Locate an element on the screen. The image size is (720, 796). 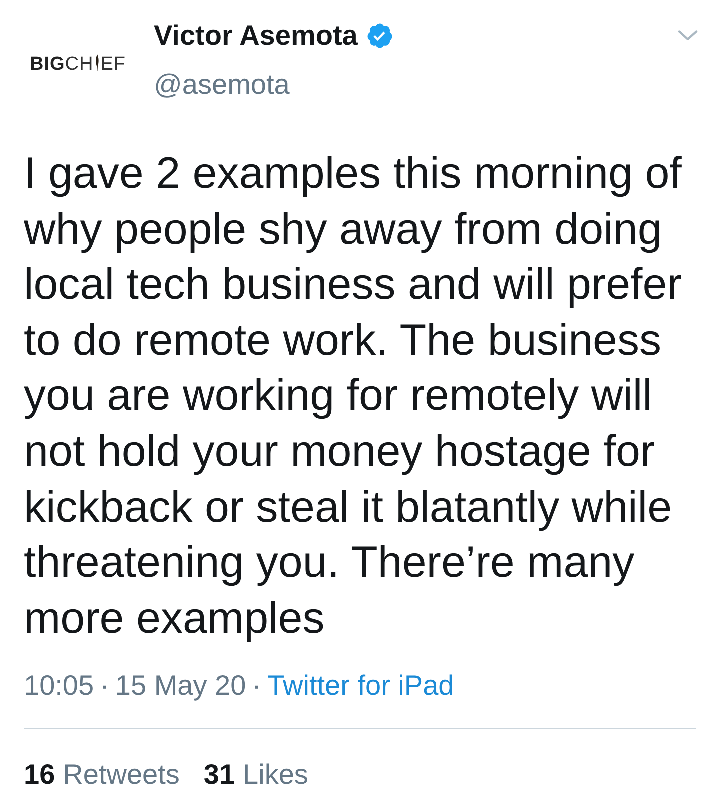
stat-link: 16 Retweets is located at coordinates (102, 775).